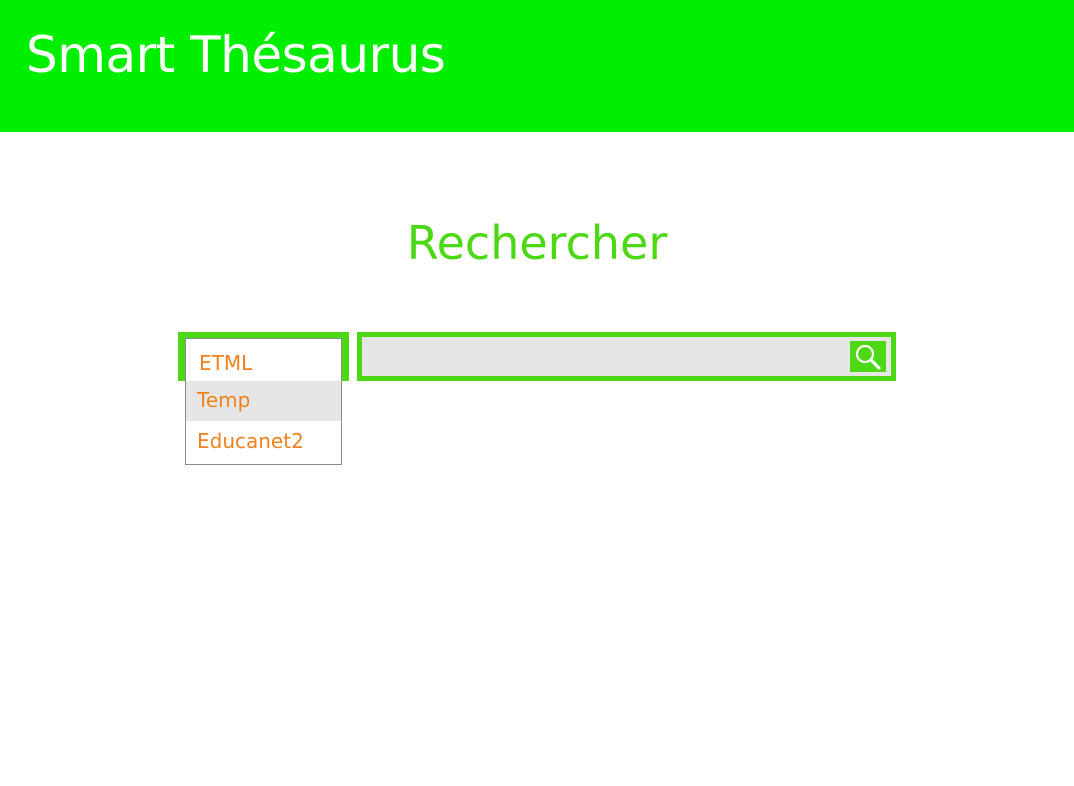  Describe the element at coordinates (537, 243) in the screenshot. I see `page-heading: Rechercher` at that location.